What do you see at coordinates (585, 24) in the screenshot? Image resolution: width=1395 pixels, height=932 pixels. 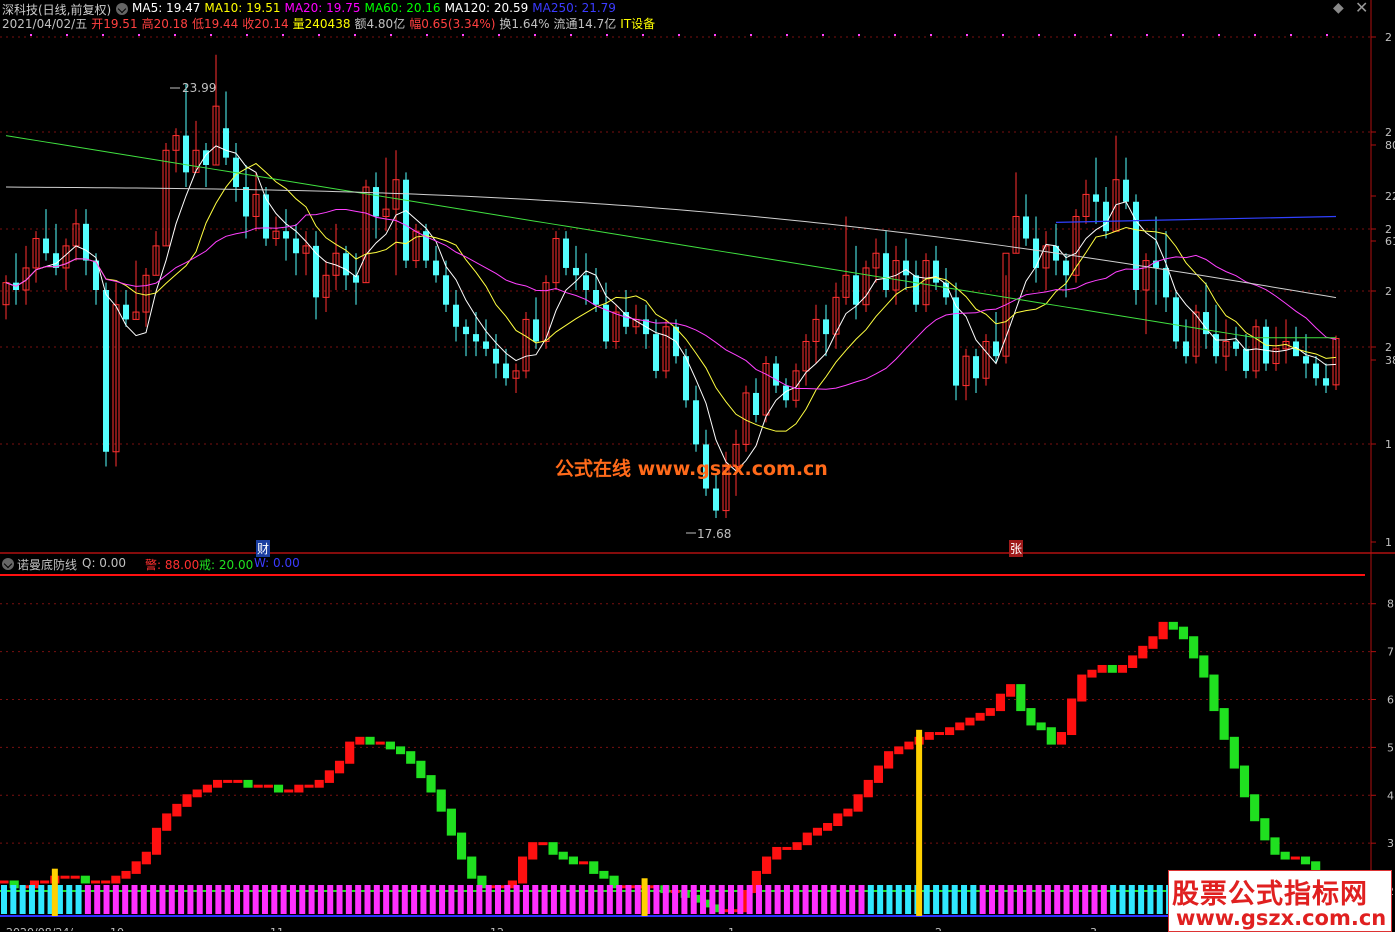 I see `info-item-9: 流通14.7亿` at bounding box center [585, 24].